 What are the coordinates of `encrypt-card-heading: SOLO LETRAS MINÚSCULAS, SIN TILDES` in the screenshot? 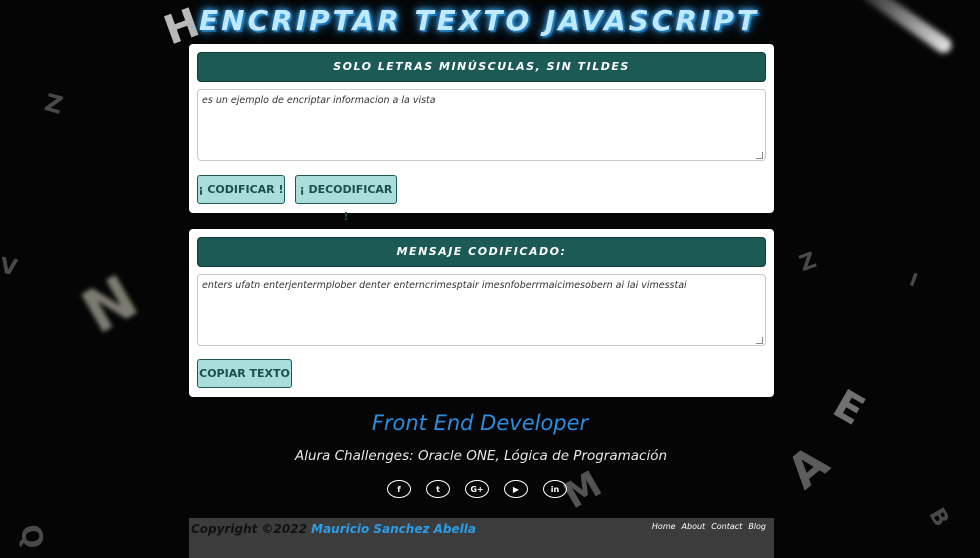 It's located at (481, 67).